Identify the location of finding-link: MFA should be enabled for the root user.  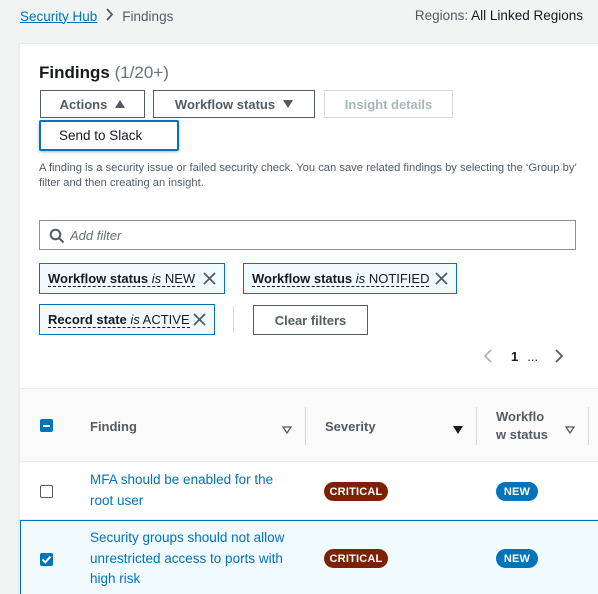
(190, 490).